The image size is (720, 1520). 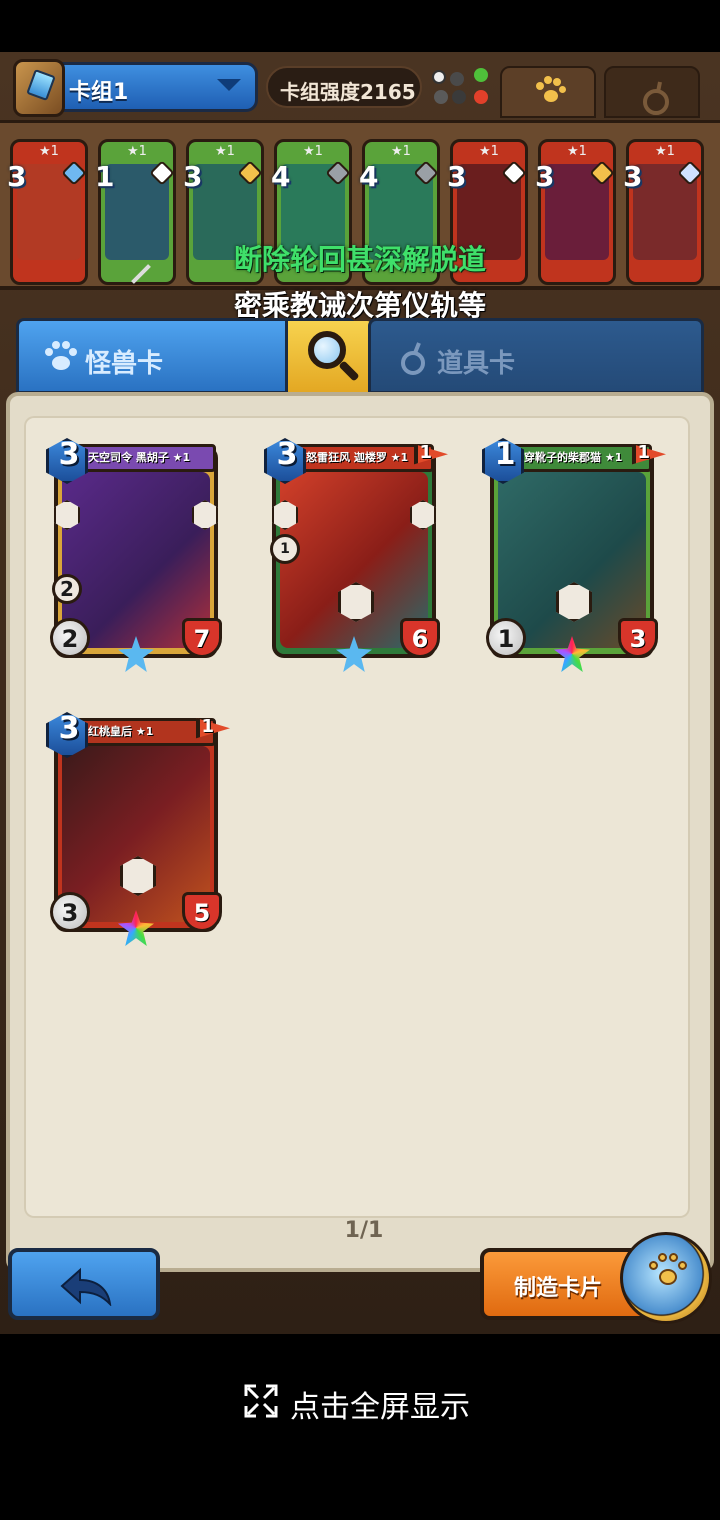 I want to click on health-value: 5, so click(x=202, y=913).